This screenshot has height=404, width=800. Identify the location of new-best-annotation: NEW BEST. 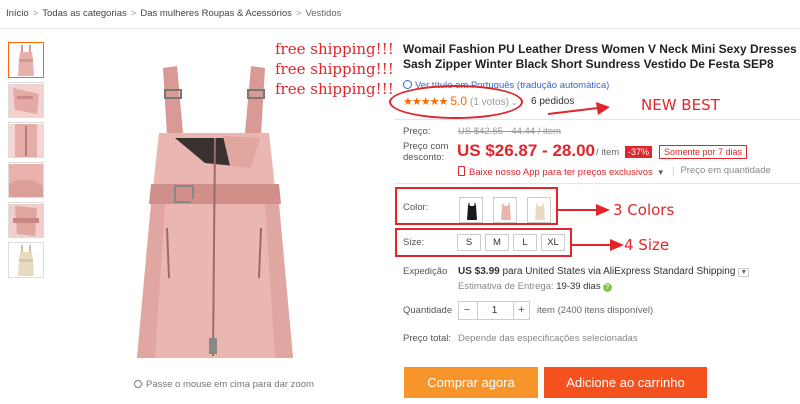
(680, 105).